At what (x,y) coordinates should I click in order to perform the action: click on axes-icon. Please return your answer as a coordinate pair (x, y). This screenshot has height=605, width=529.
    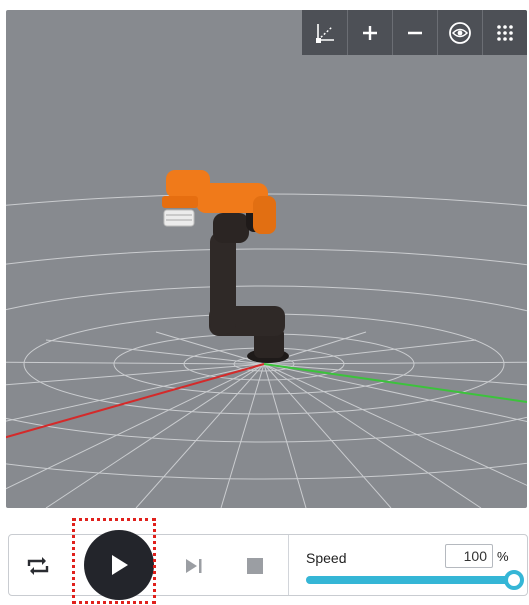
    Looking at the image, I should click on (324, 33).